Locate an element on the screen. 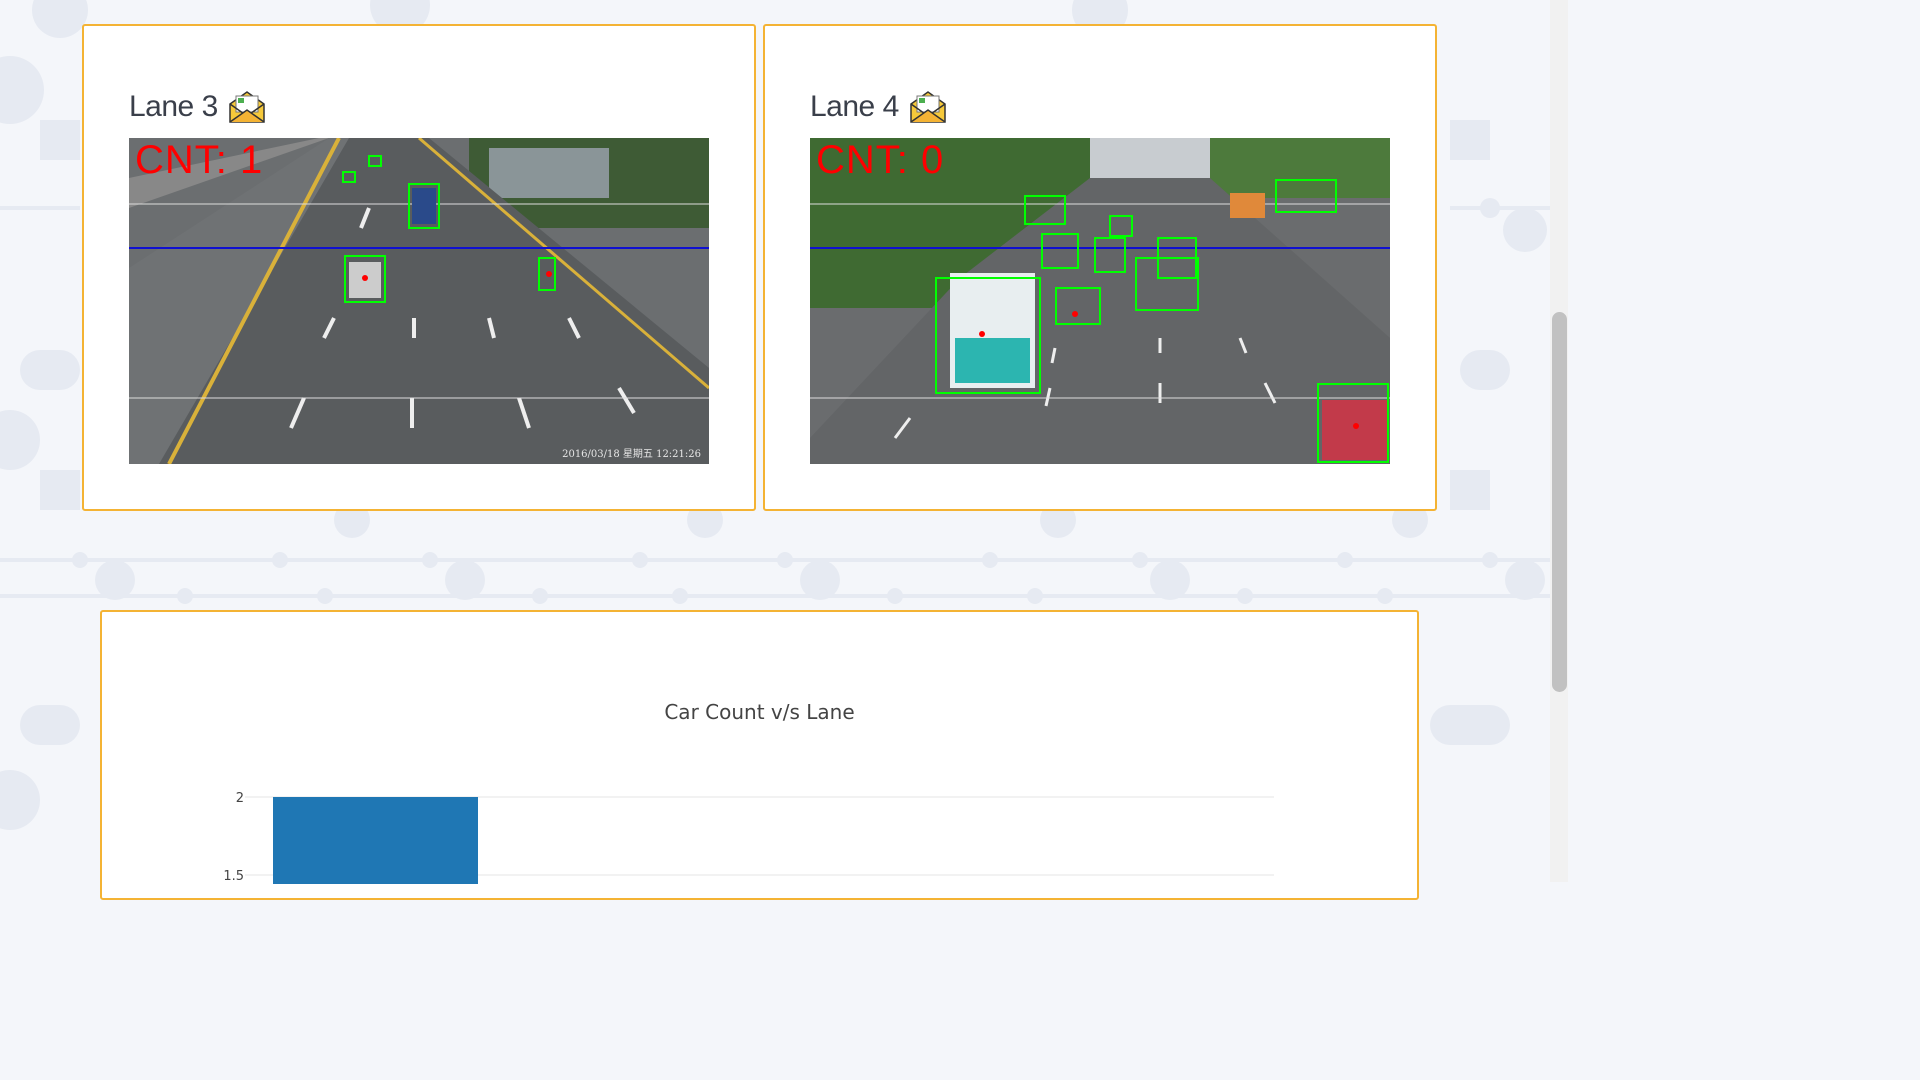  lane-3-timestamp: 2016/03/18 星期五 12:21:26 is located at coordinates (631, 454).